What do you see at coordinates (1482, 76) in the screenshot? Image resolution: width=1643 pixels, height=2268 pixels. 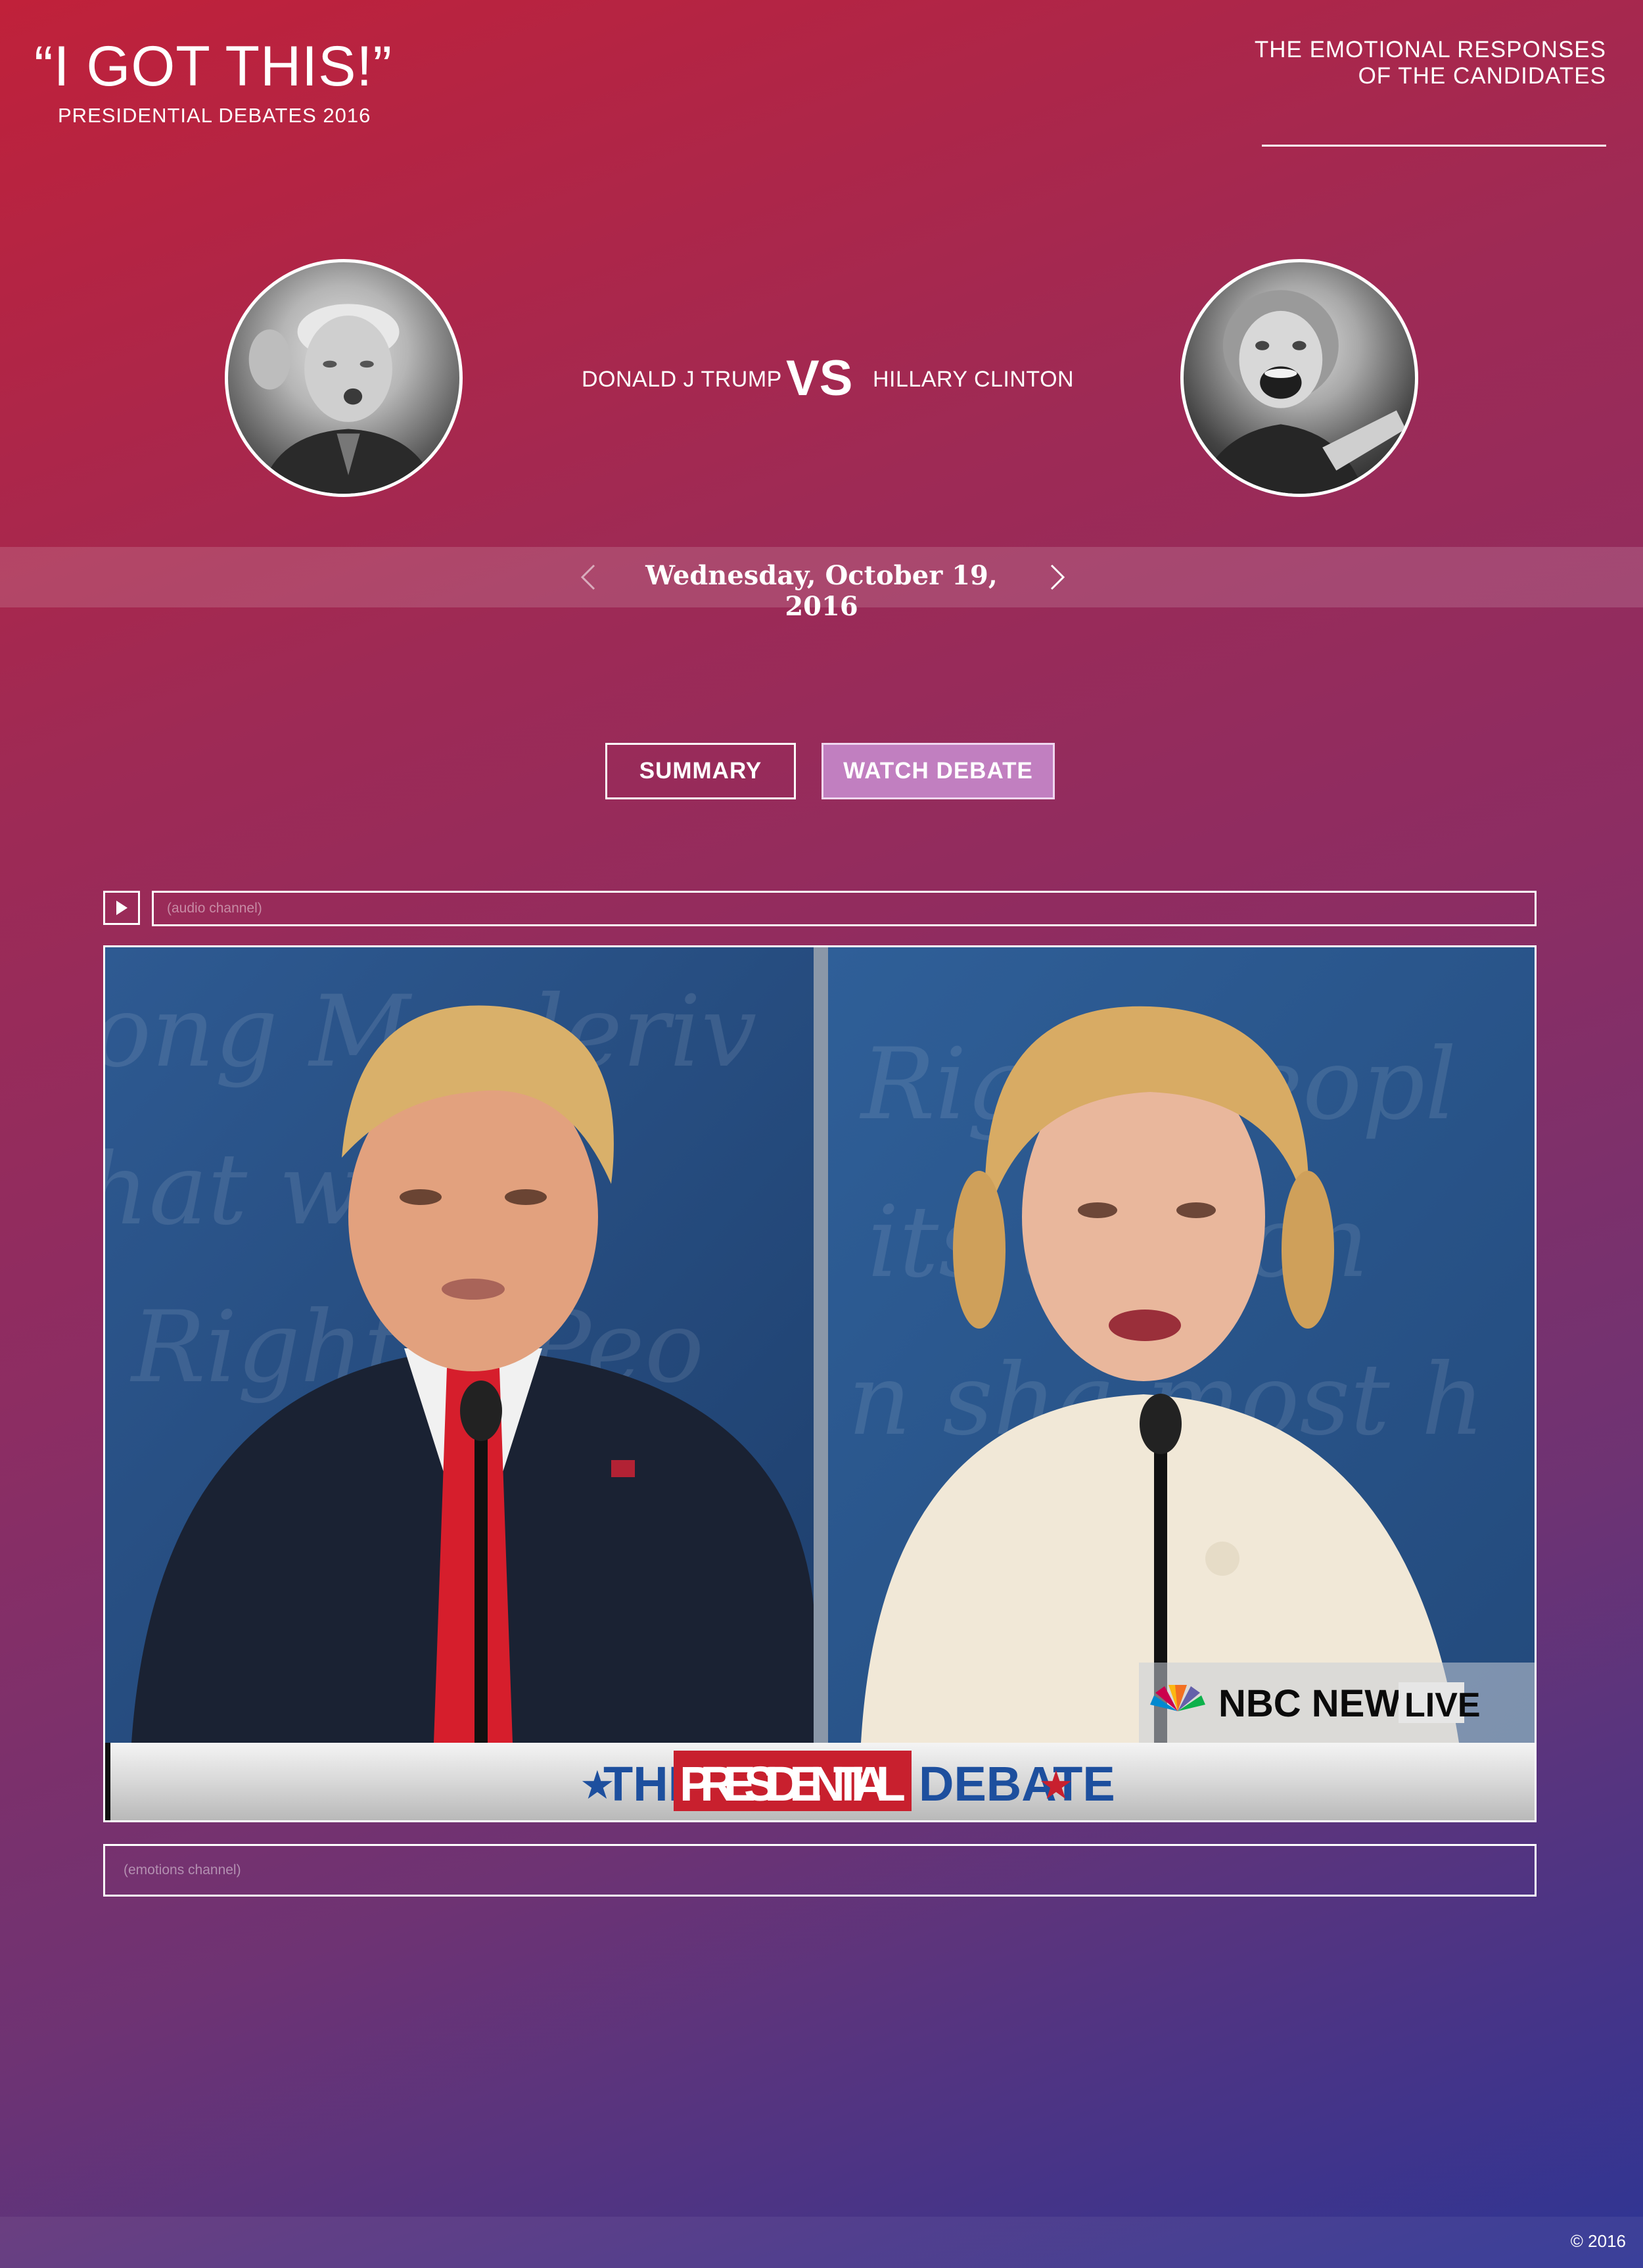 I see `tagline-line-2: OF THE CANDIDATES` at bounding box center [1482, 76].